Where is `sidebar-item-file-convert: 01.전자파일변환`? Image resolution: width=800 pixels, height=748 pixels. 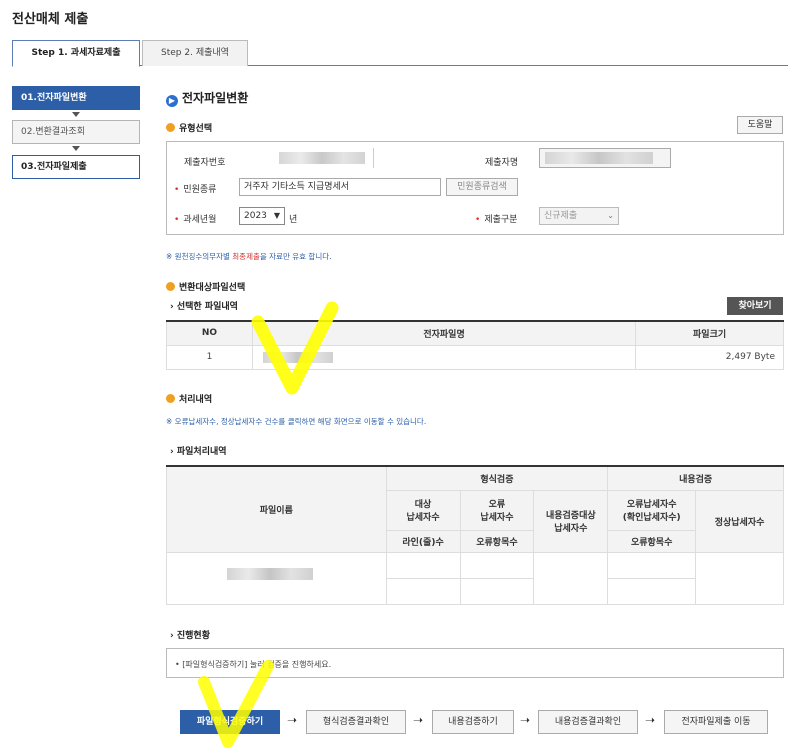 sidebar-item-file-convert: 01.전자파일변환 is located at coordinates (76, 98).